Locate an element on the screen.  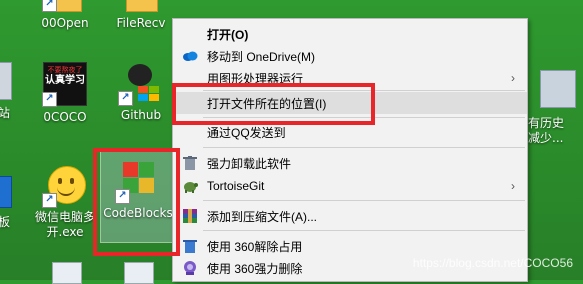
menu-item-label: TortoiseGit is located at coordinates (236, 186).